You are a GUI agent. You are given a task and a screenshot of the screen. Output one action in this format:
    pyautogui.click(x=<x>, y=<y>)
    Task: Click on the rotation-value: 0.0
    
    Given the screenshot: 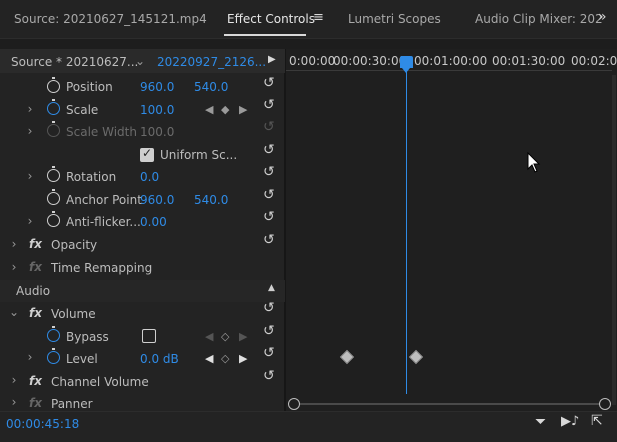 What is the action you would take?
    pyautogui.click(x=149, y=177)
    